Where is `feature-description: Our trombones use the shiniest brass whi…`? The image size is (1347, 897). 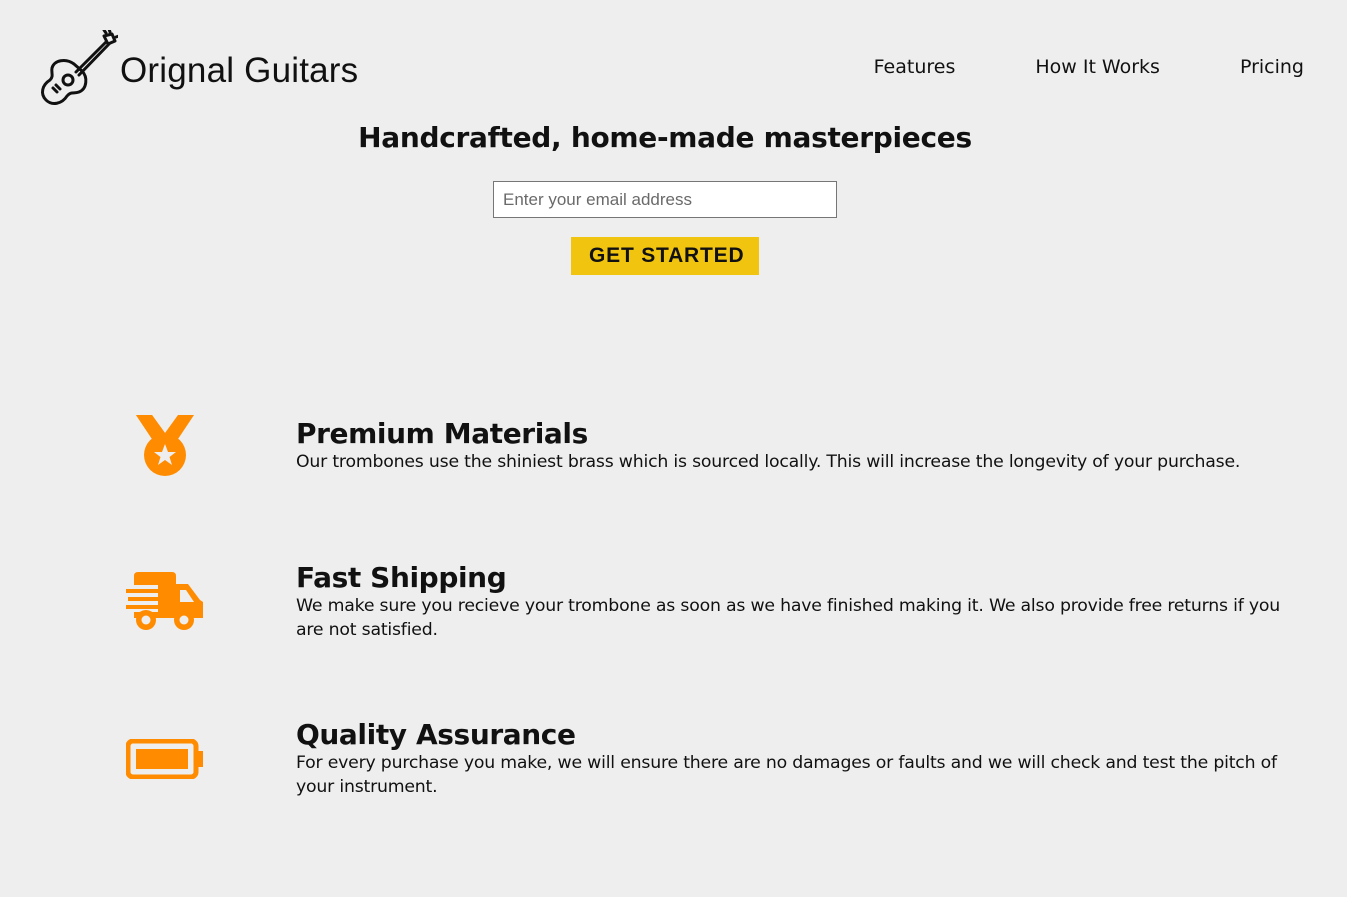
feature-description: Our trombones use the shiniest brass whi… is located at coordinates (768, 462).